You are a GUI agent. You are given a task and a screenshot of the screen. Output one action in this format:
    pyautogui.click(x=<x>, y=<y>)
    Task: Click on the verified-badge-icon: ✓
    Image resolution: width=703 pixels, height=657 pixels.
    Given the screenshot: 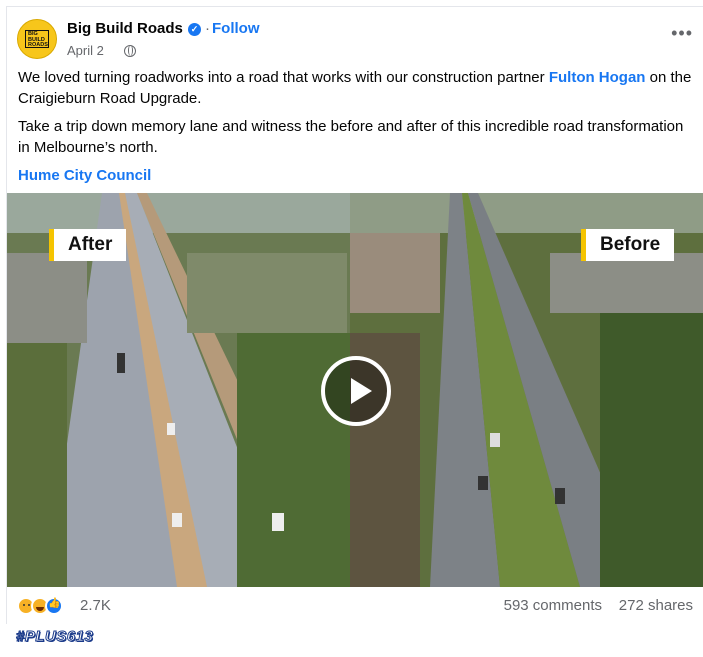 What is the action you would take?
    pyautogui.click(x=194, y=29)
    